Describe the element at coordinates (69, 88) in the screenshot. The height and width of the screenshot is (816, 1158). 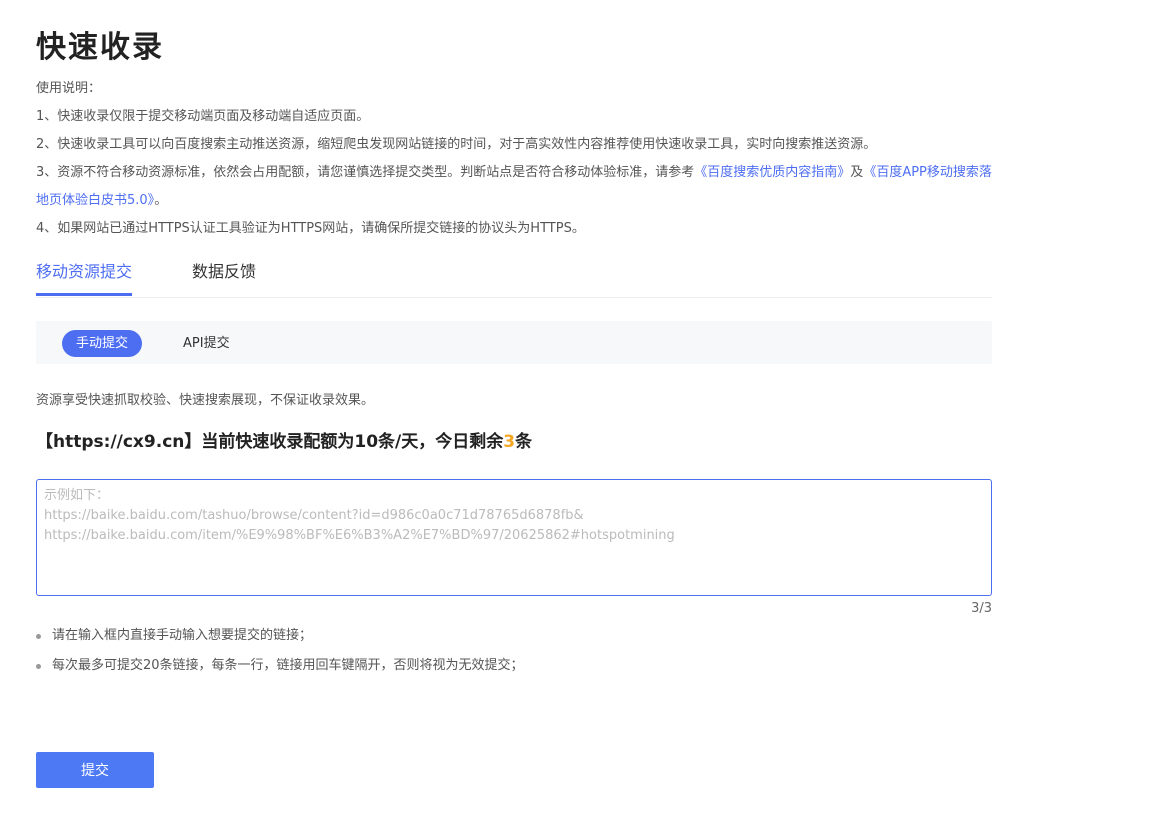
I see `instructions-heading: 使用说明：` at that location.